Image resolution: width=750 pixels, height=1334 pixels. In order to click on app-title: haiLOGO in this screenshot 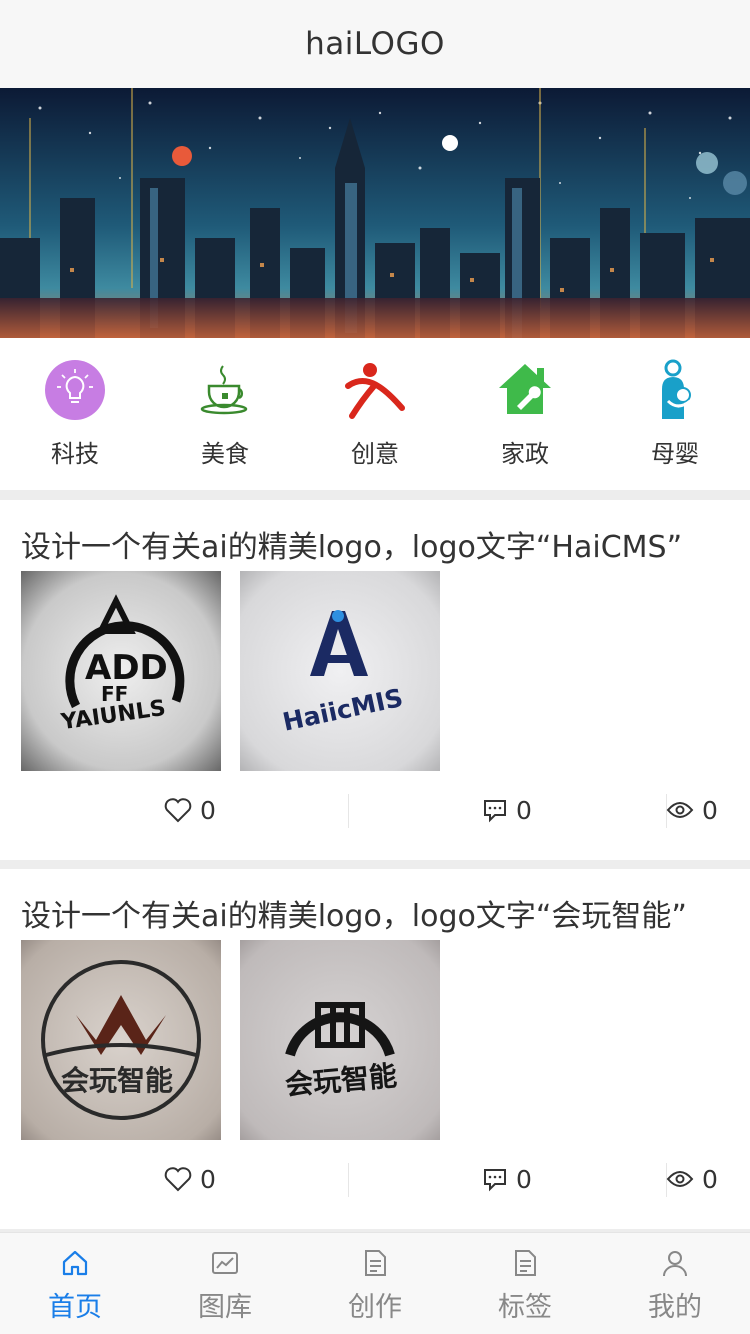, I will do `click(375, 44)`.